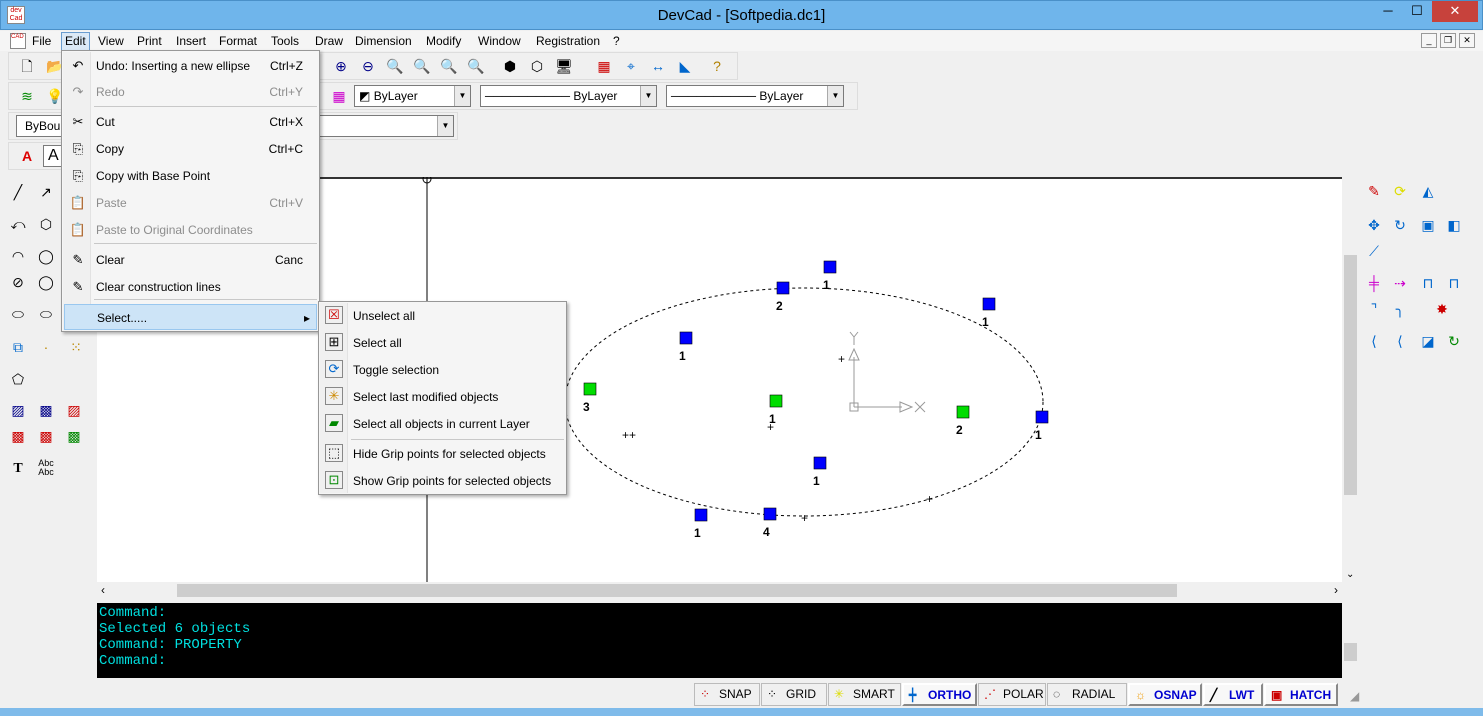  I want to click on resize-grip-icon: ◢, so click(1354, 696).